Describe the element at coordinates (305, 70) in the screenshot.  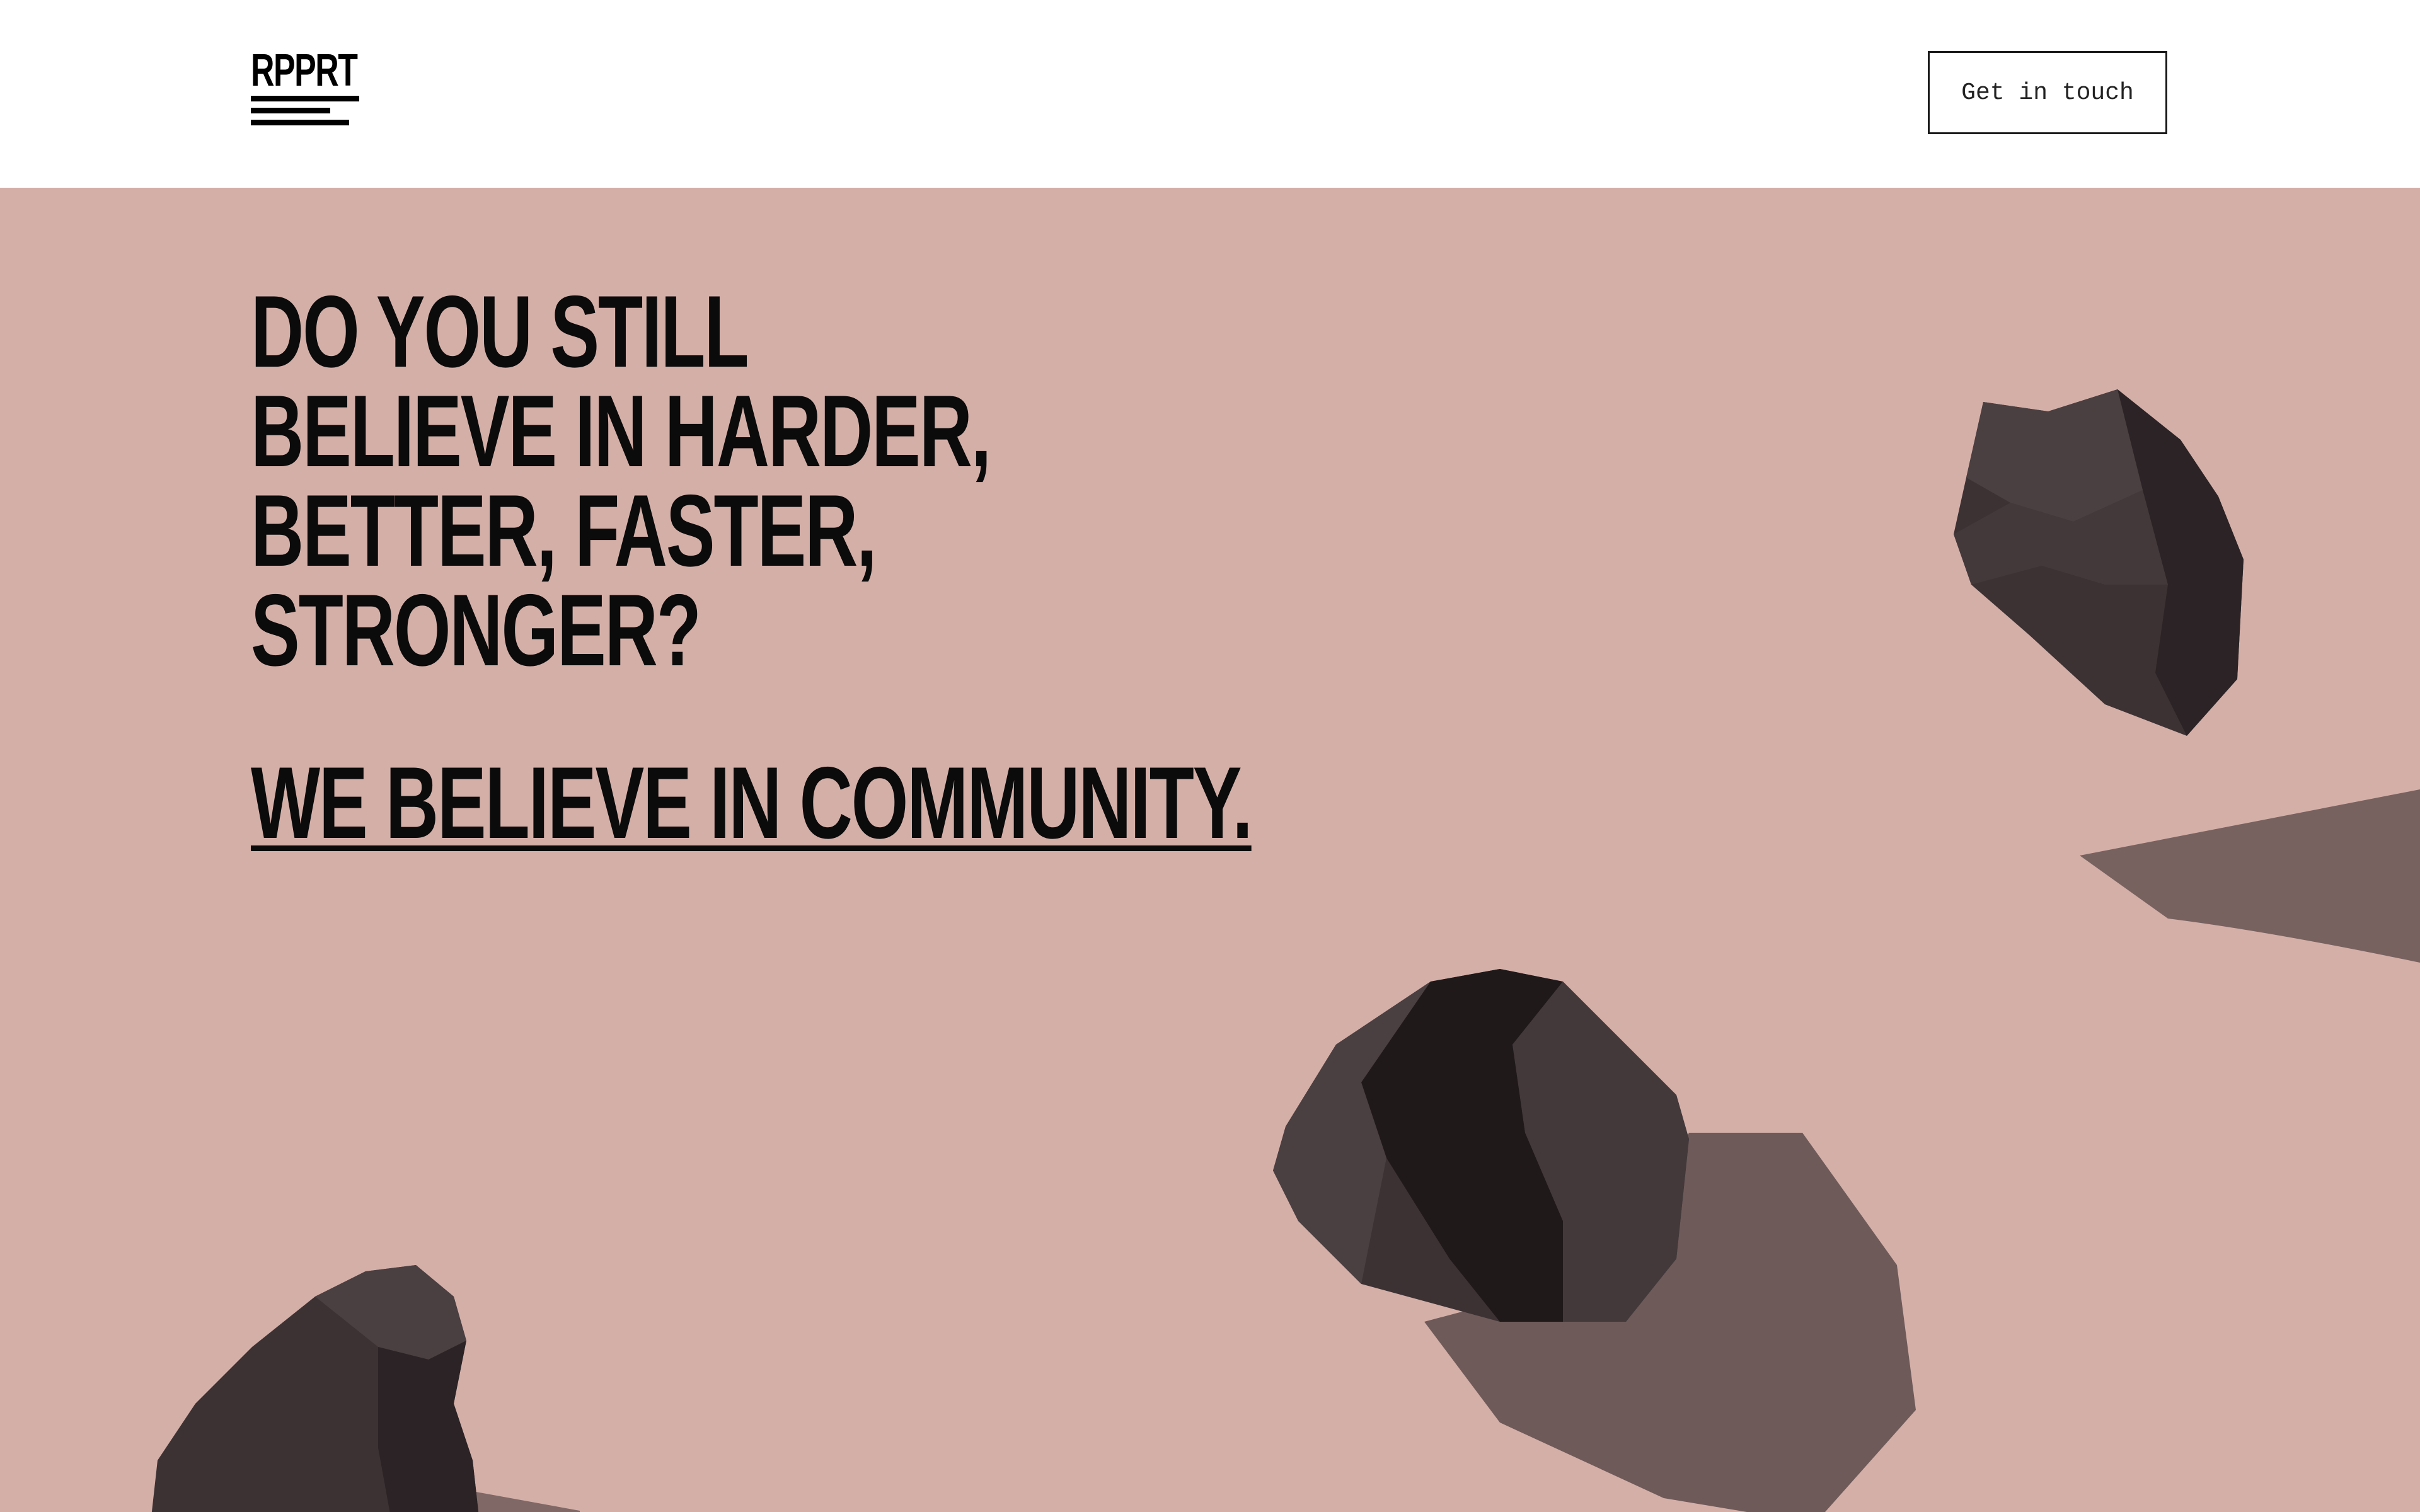
I see `logo-wordmark: RPPRT` at that location.